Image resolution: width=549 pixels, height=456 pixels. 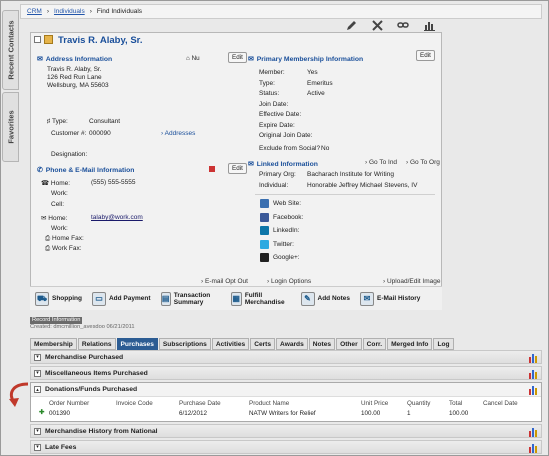 I want to click on document-icon: ▦, so click(x=236, y=298).